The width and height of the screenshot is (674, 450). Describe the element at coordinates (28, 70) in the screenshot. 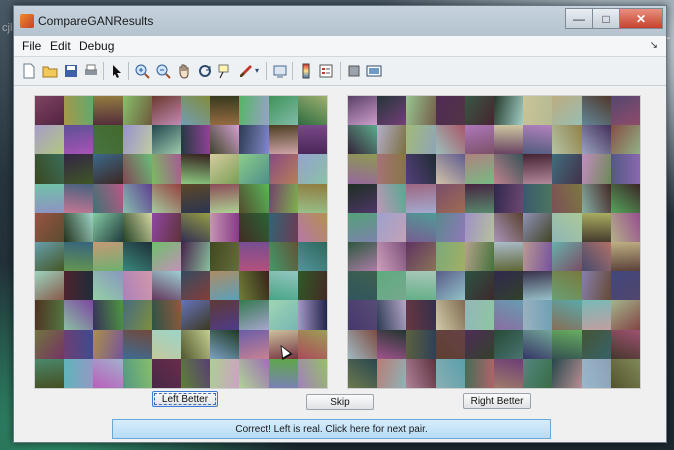

I see `new-file-icon` at that location.